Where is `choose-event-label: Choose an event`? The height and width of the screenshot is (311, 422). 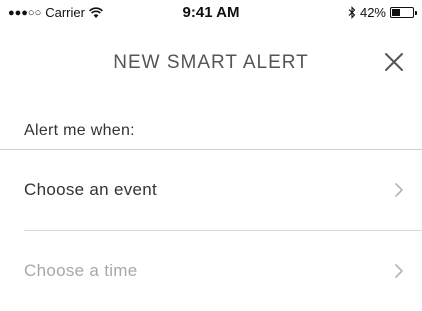 choose-event-label: Choose an event is located at coordinates (91, 189).